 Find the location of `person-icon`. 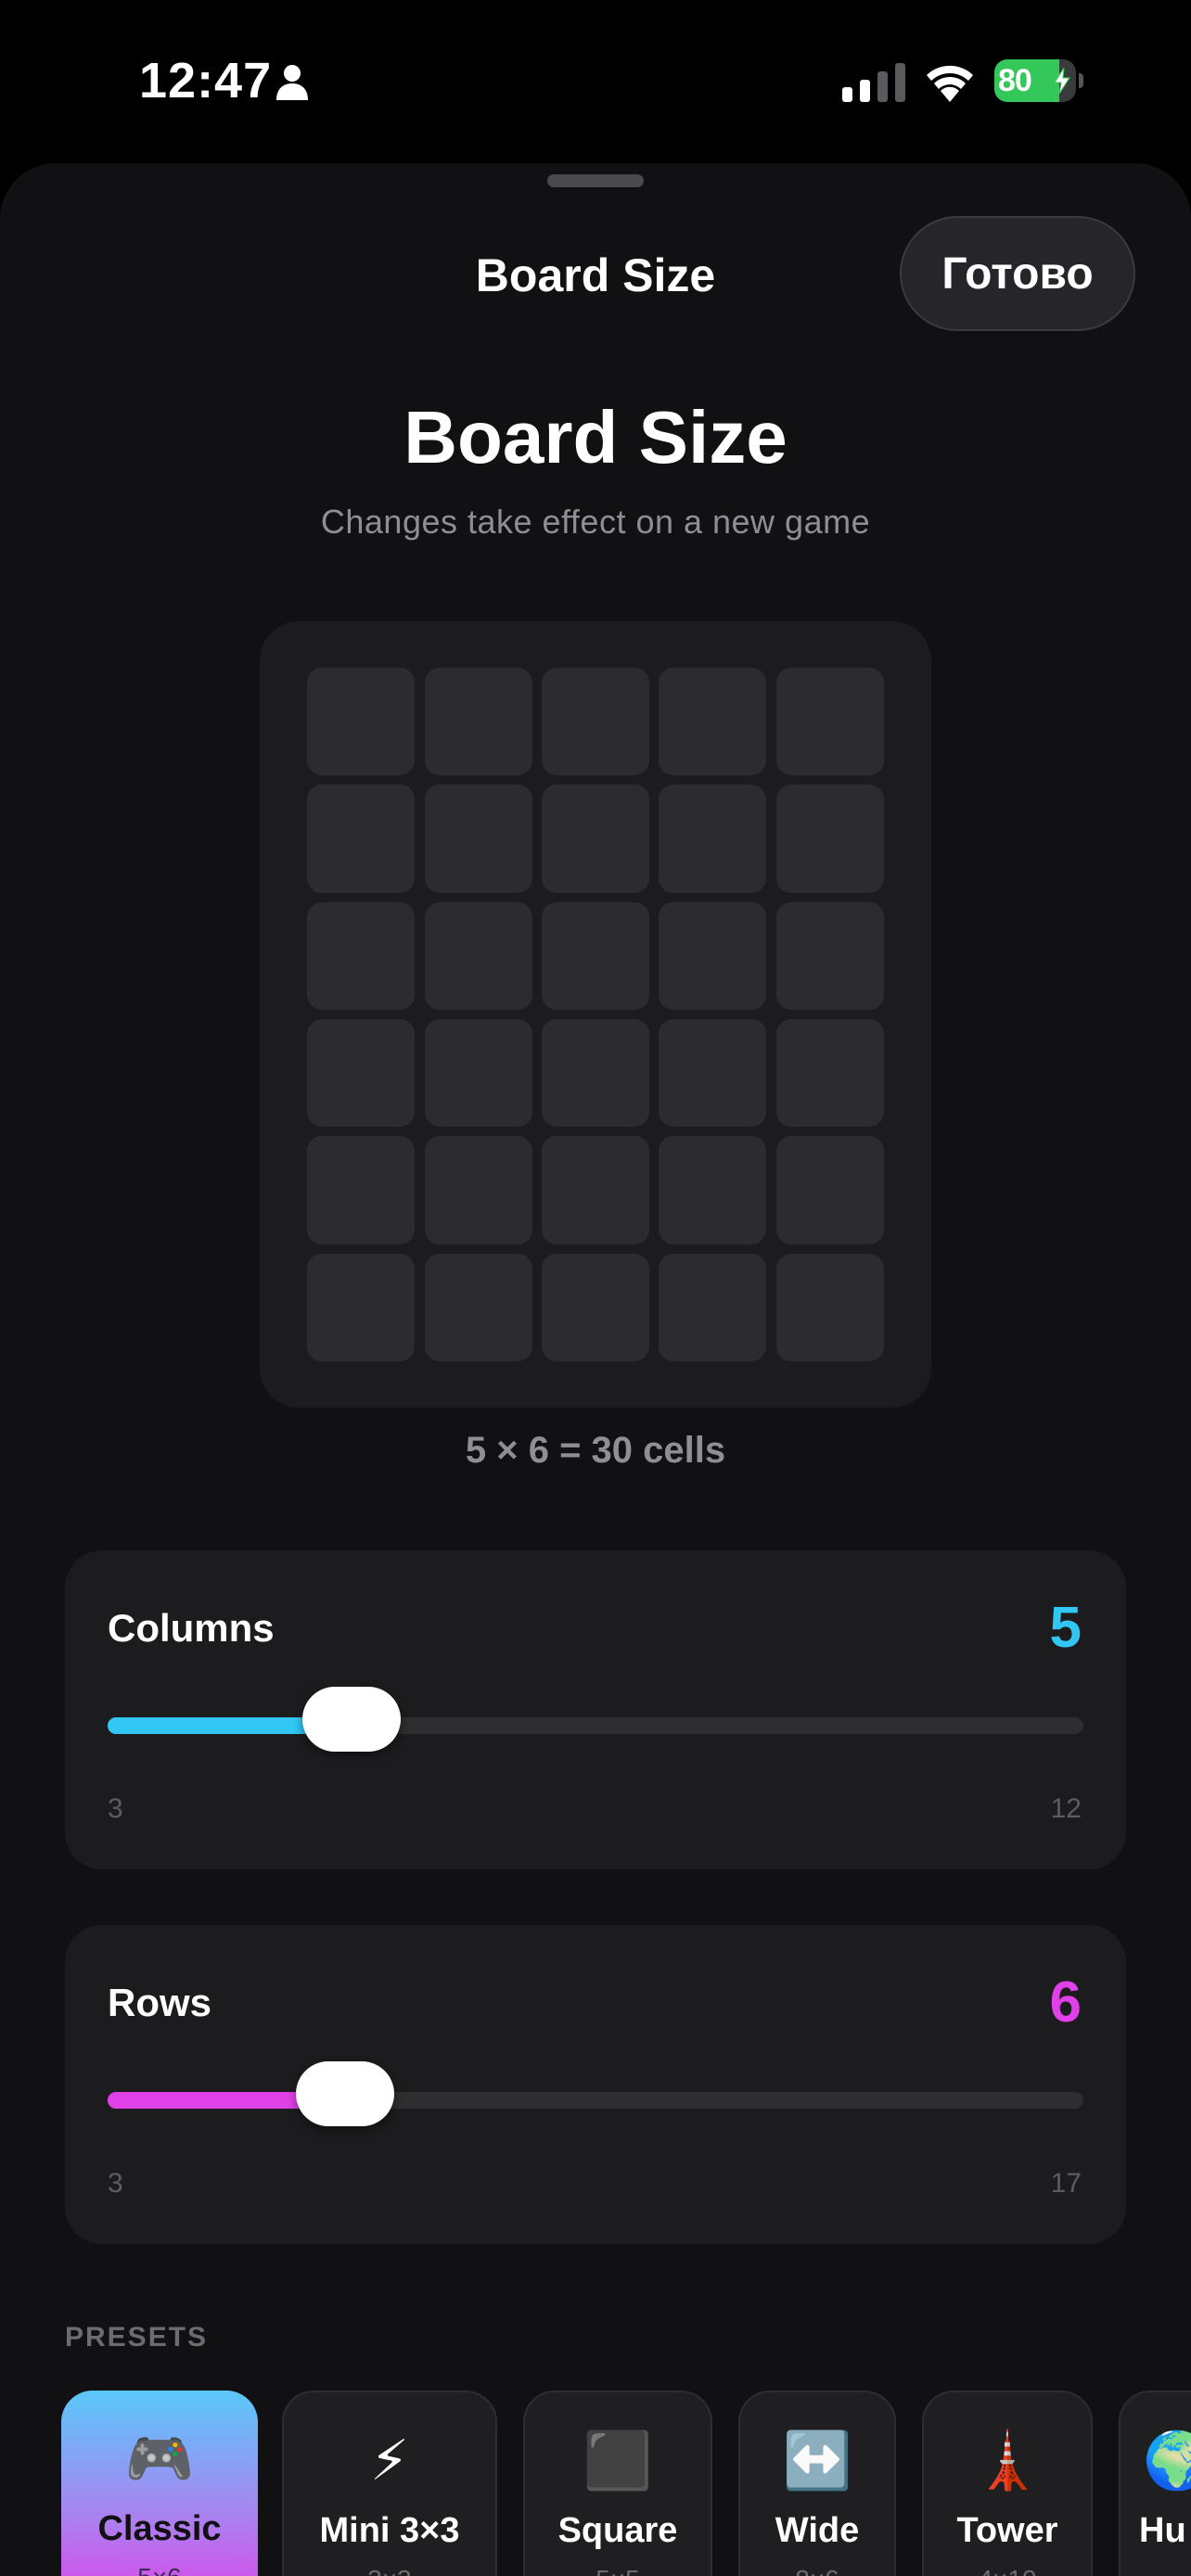

person-icon is located at coordinates (292, 82).